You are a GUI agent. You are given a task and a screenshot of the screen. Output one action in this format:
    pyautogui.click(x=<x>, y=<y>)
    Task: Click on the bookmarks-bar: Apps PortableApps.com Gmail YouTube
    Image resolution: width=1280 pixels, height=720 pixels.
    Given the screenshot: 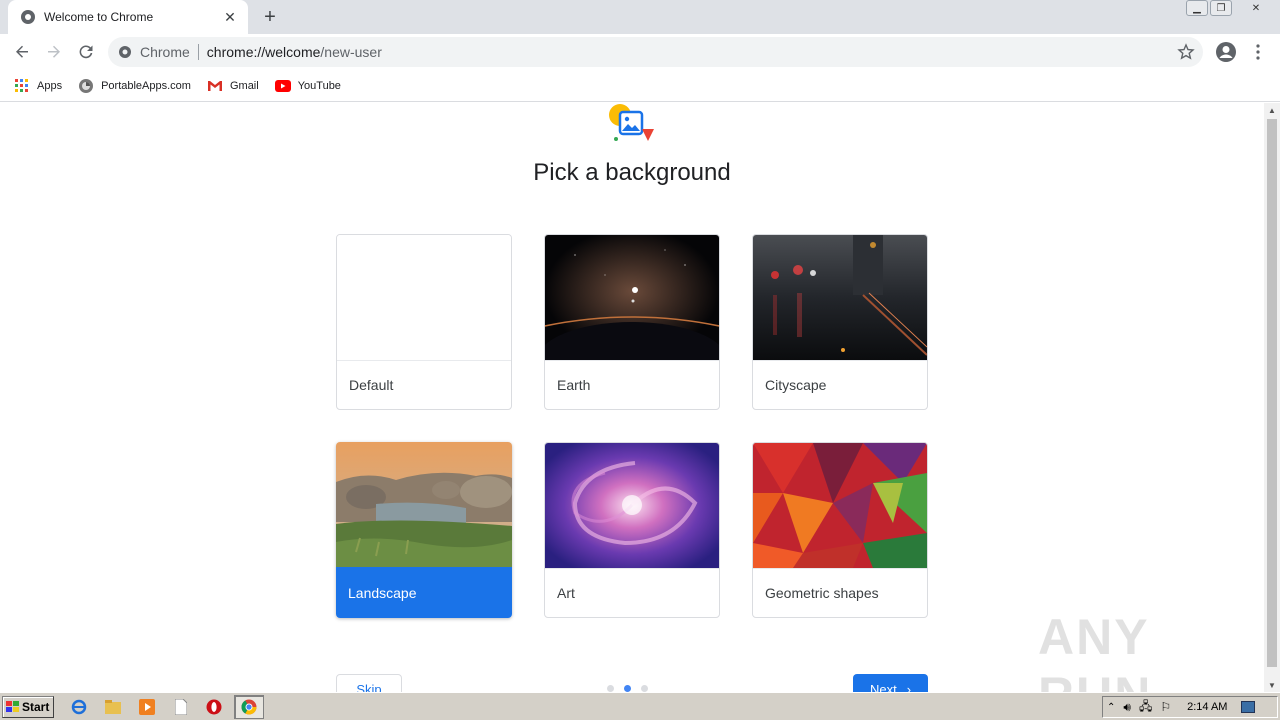 What is the action you would take?
    pyautogui.click(x=640, y=86)
    